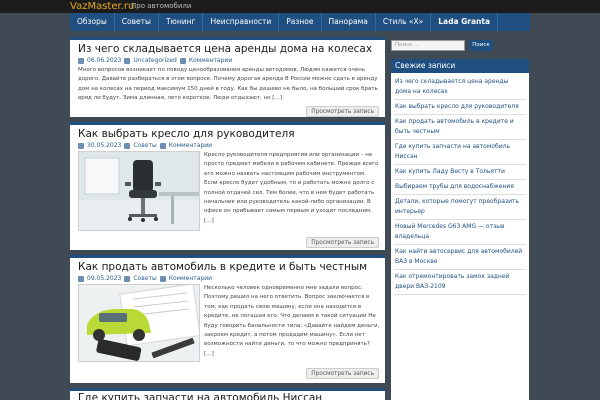  What do you see at coordinates (104, 145) in the screenshot?
I see `post-date: 30.05.2023` at bounding box center [104, 145].